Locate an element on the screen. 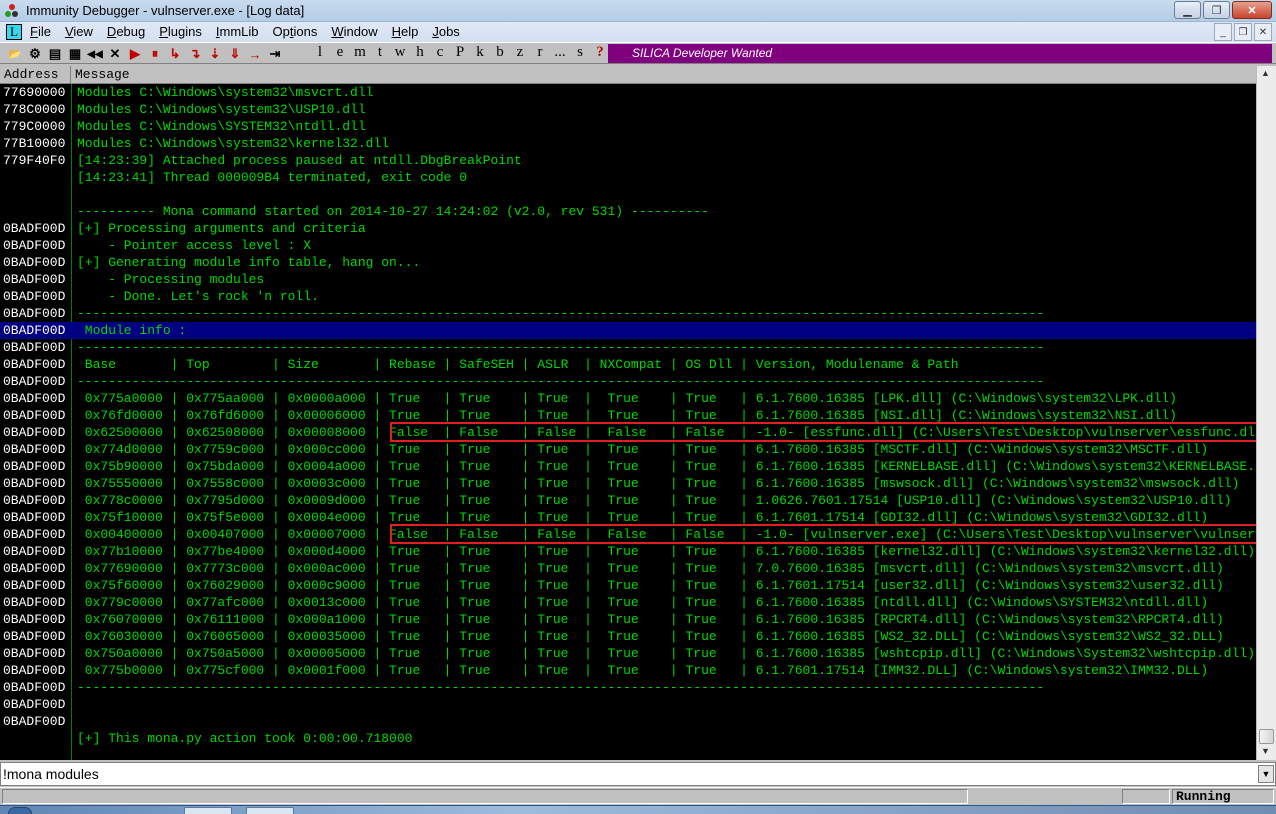  scroll-down-arrow-icon: ▼ is located at coordinates (1265, 751).